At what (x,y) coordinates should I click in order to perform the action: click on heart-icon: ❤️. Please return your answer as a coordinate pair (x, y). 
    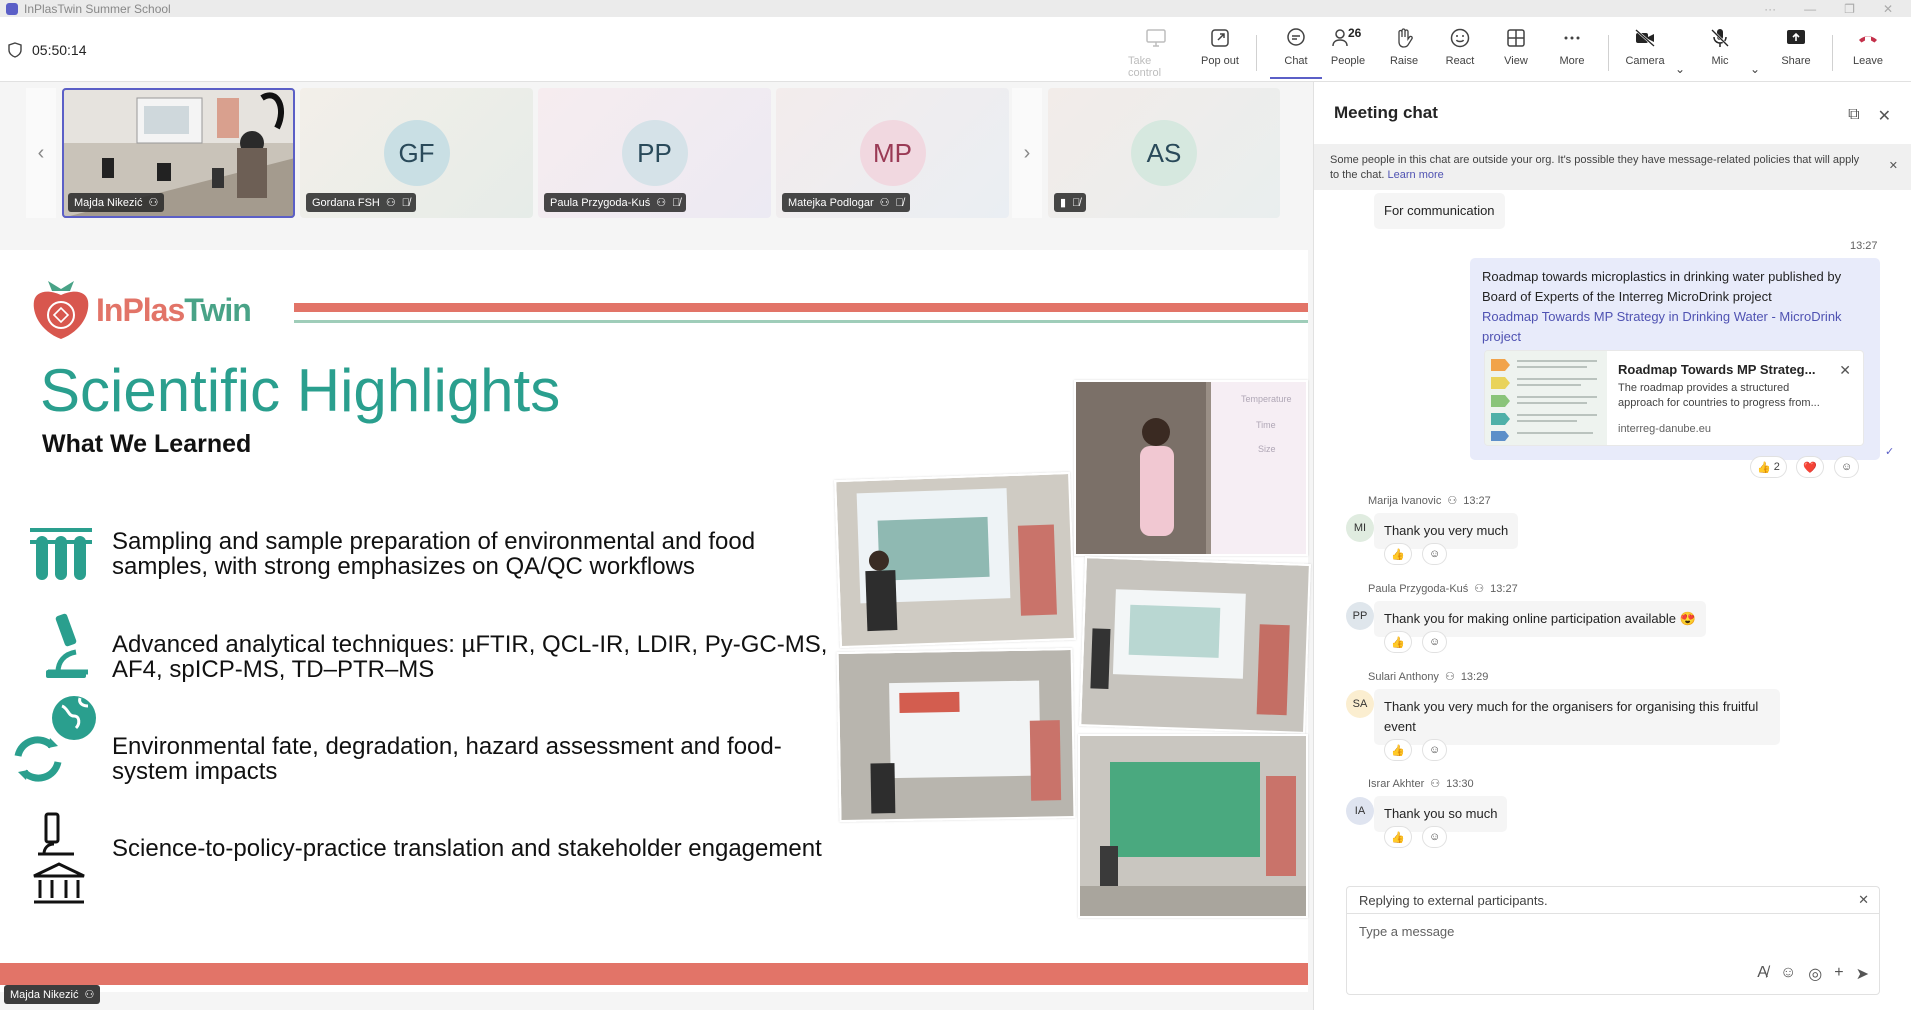
    Looking at the image, I should click on (1810, 467).